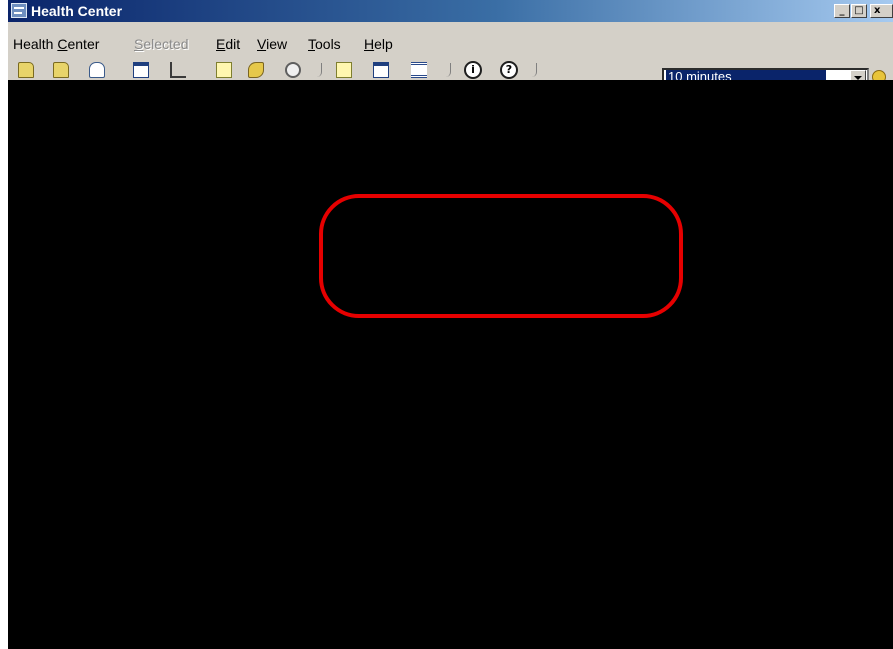  Describe the element at coordinates (272, 44) in the screenshot. I see `menu-view: View` at that location.